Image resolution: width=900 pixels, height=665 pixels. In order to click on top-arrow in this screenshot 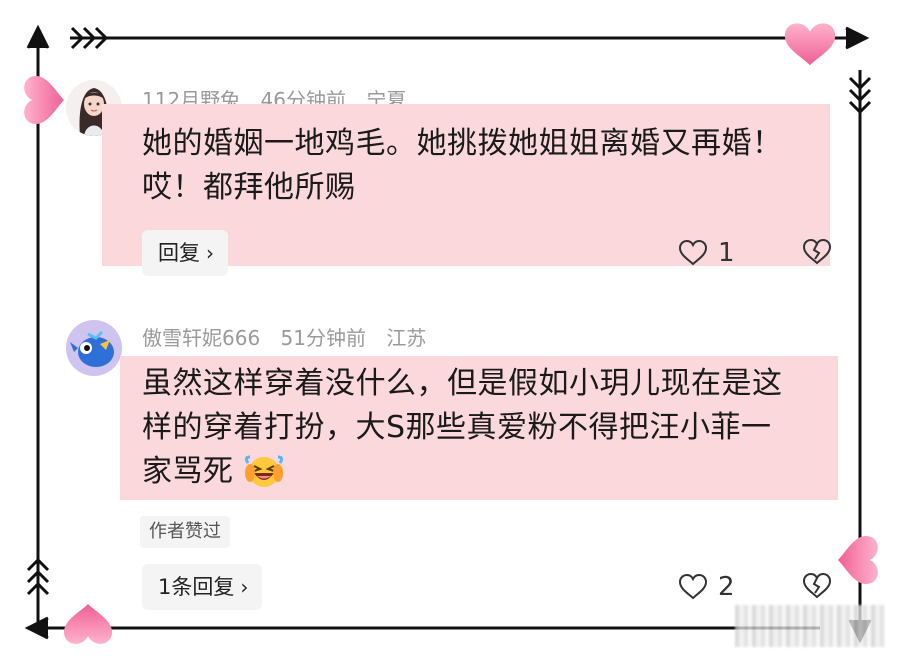, I will do `click(470, 38)`.